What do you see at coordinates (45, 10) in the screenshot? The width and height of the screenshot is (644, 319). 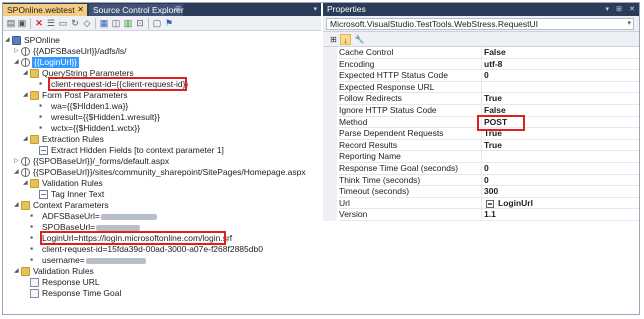 I see `tab-sponline-webtest: SPOnline.webtest ✕` at bounding box center [45, 10].